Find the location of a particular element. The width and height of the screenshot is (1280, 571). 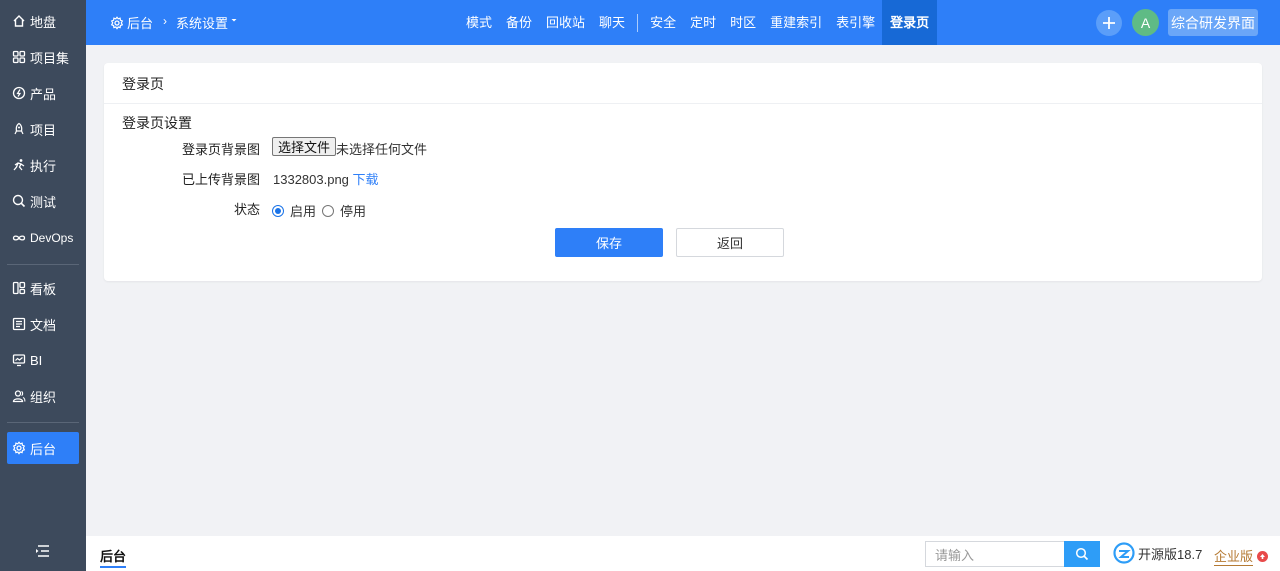

sidebar-item-label: DevOps is located at coordinates (52, 238).